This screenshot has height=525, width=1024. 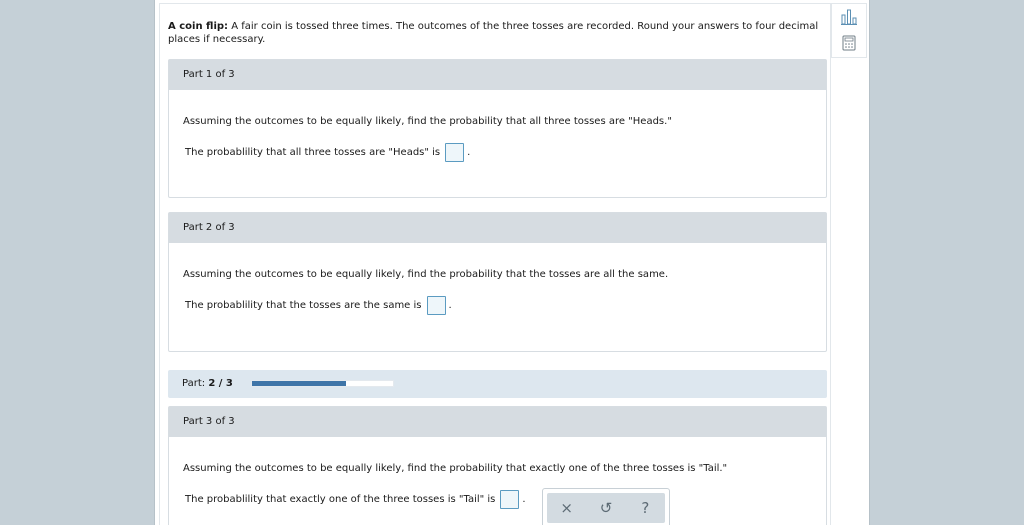 What do you see at coordinates (524, 499) in the screenshot?
I see `part-3-answer-suffix: .` at bounding box center [524, 499].